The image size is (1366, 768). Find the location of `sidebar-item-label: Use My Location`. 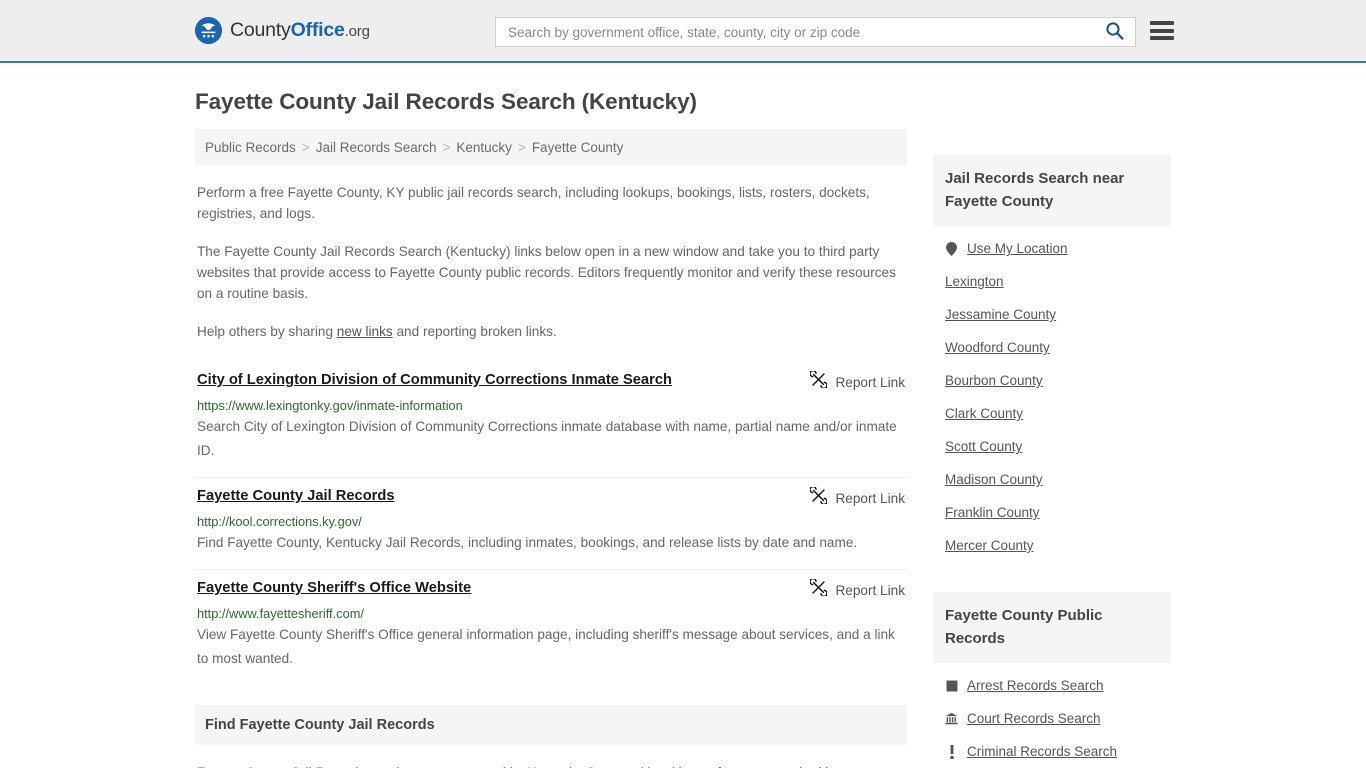

sidebar-item-label: Use My Location is located at coordinates (1017, 248).